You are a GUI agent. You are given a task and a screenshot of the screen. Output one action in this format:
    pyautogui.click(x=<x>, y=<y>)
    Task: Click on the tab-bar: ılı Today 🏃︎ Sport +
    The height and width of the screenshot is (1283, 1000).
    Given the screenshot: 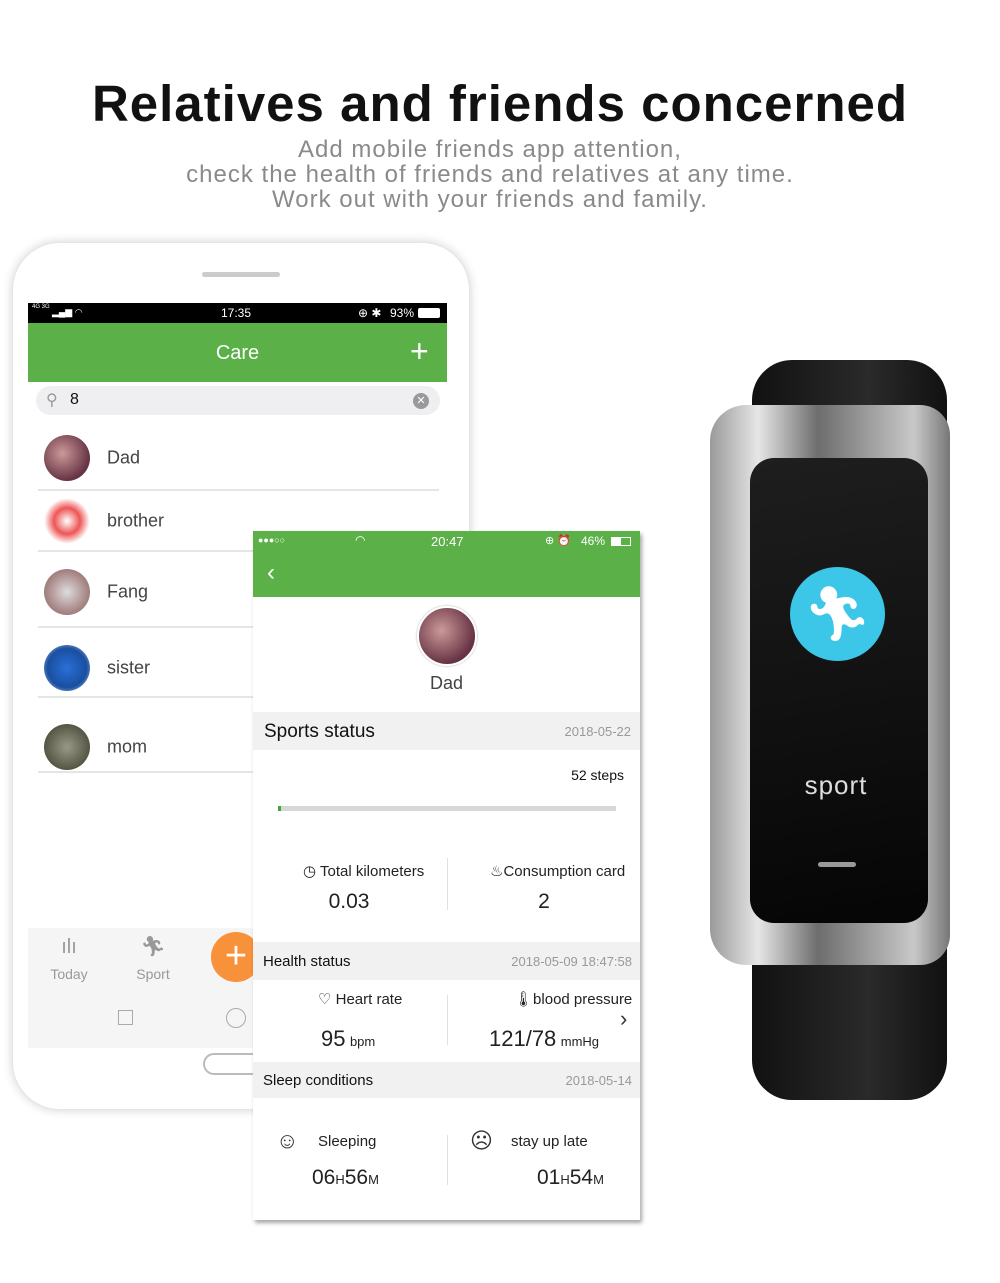 What is the action you would take?
    pyautogui.click(x=144, y=988)
    